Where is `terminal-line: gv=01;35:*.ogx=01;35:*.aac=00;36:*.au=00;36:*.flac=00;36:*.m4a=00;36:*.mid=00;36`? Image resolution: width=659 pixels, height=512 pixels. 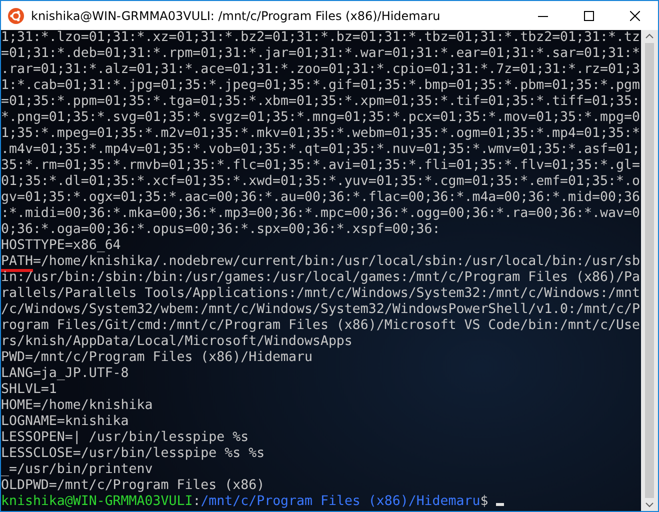 terminal-line: gv=01;35:*.ogx=01;35:*.aac=00;36:*.au=00;36:*.flac=00;36:*.m4a=00;36:*.mid=00;36 is located at coordinates (321, 198).